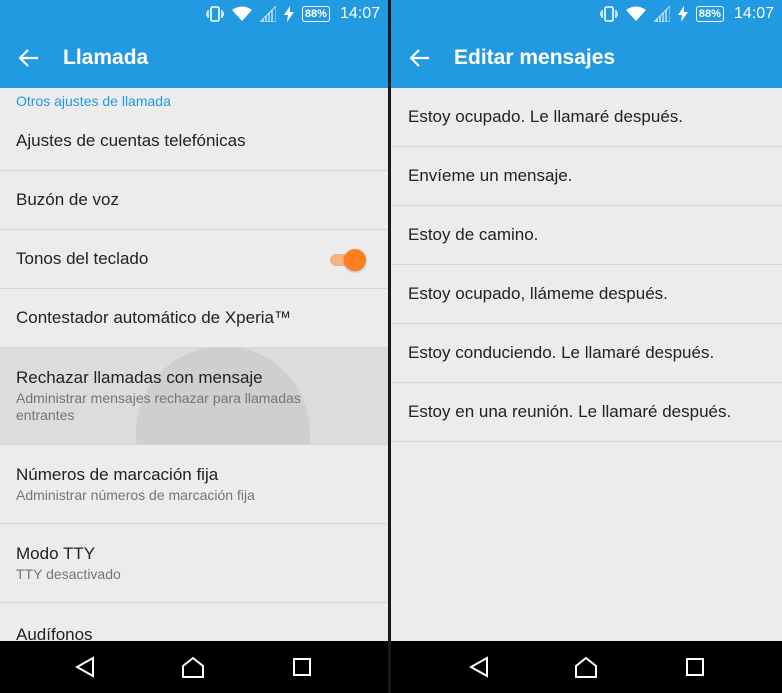 The width and height of the screenshot is (782, 693). What do you see at coordinates (93, 101) in the screenshot?
I see `section-header: Otros ajustes de llamada` at bounding box center [93, 101].